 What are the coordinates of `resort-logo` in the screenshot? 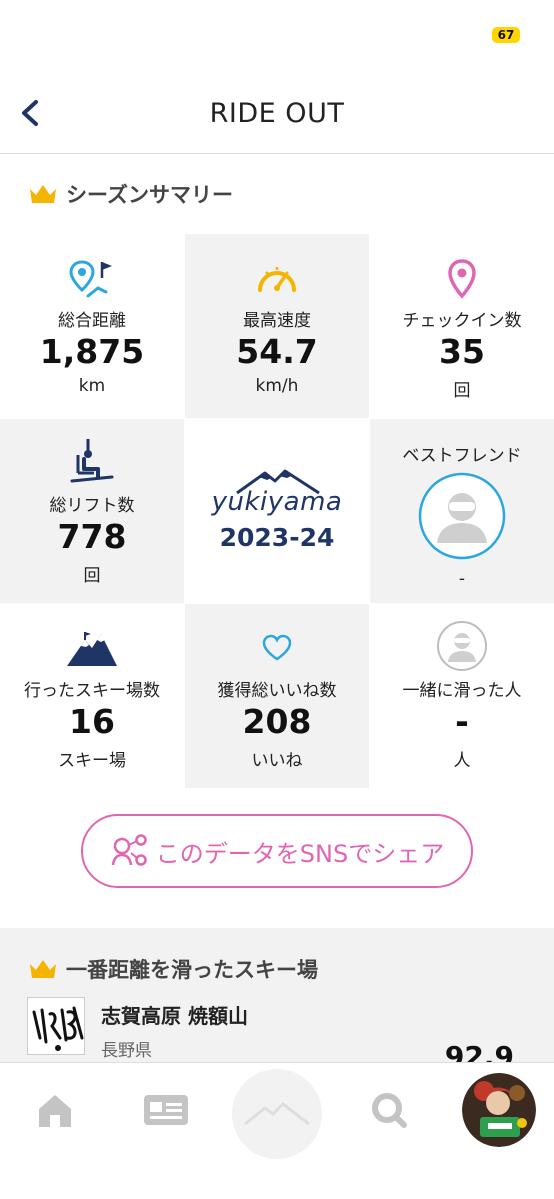 It's located at (56, 1026).